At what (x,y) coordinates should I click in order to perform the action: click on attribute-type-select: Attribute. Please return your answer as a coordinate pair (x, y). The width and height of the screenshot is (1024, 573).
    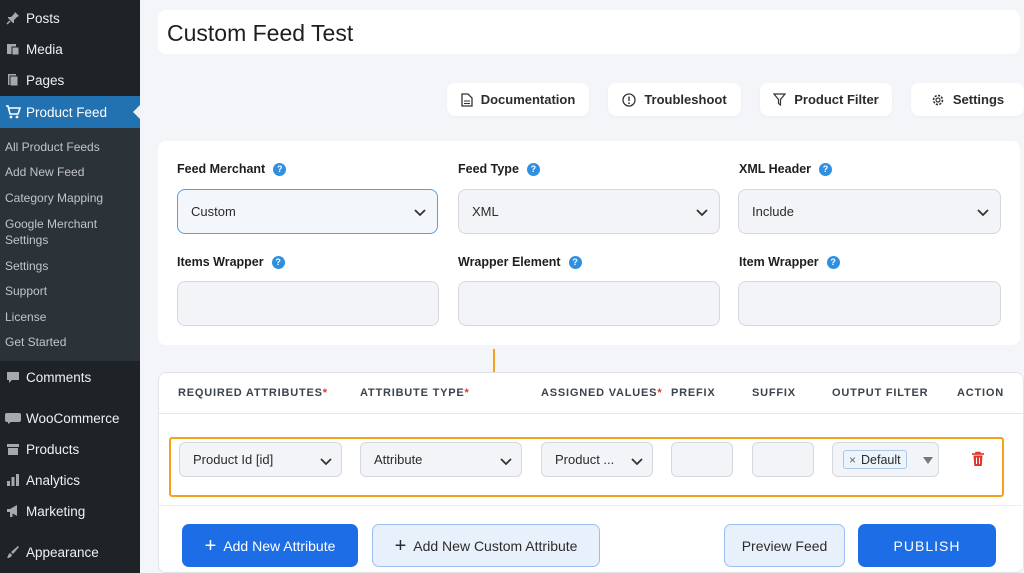
    Looking at the image, I should click on (441, 459).